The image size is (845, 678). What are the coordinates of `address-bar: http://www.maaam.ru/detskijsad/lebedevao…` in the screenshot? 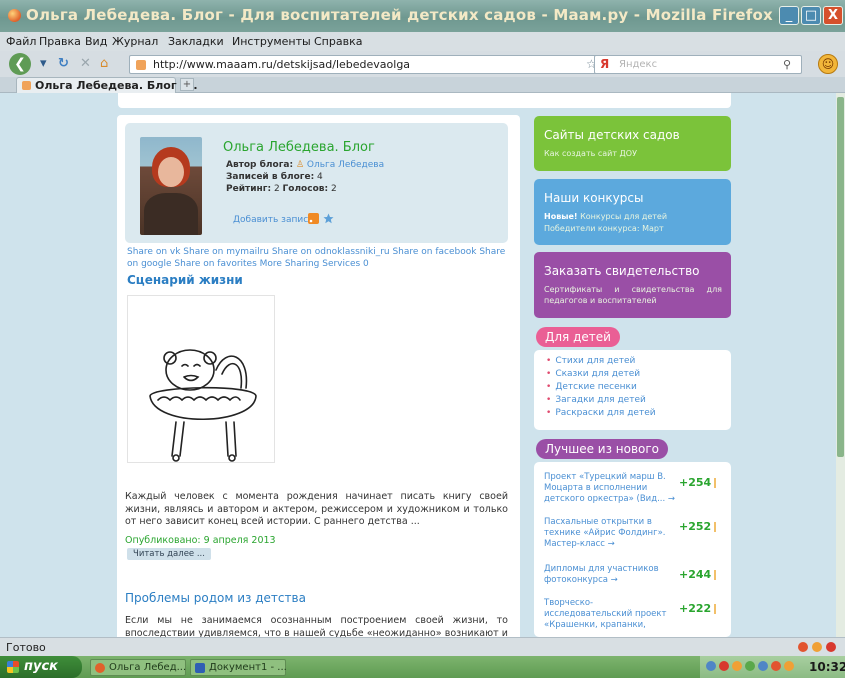 It's located at (399, 64).